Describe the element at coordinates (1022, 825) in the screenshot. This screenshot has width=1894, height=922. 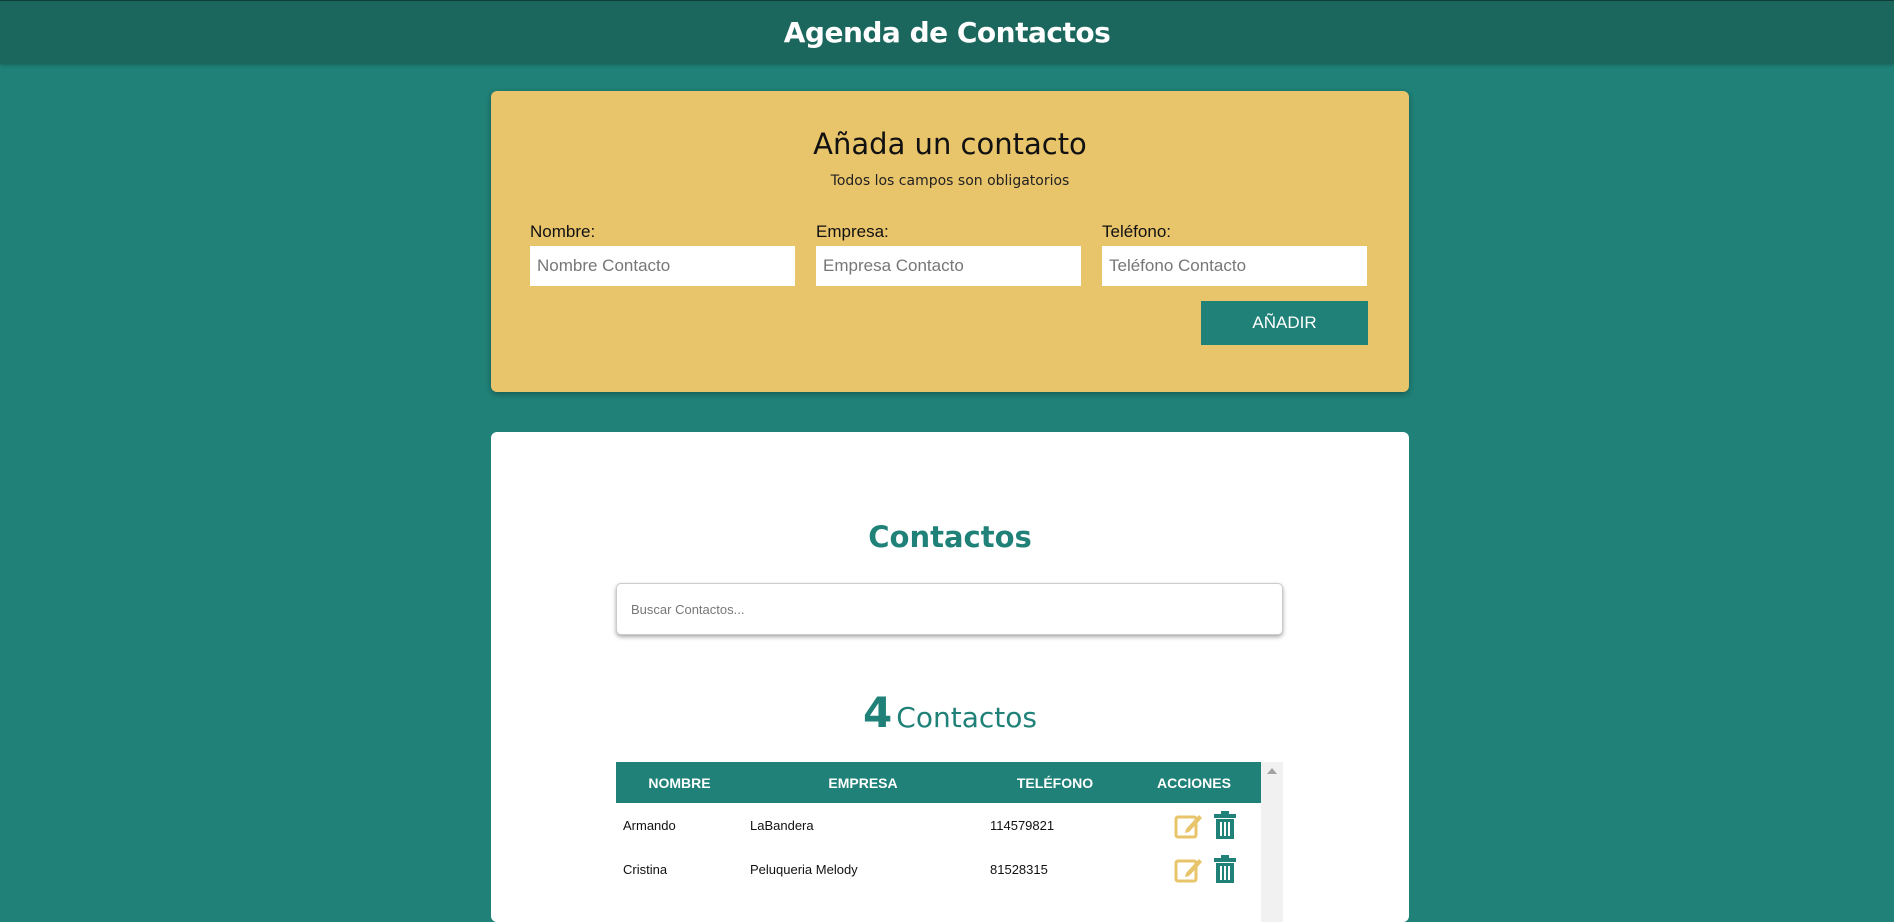
I see `cell-telefono: 114579821` at that location.